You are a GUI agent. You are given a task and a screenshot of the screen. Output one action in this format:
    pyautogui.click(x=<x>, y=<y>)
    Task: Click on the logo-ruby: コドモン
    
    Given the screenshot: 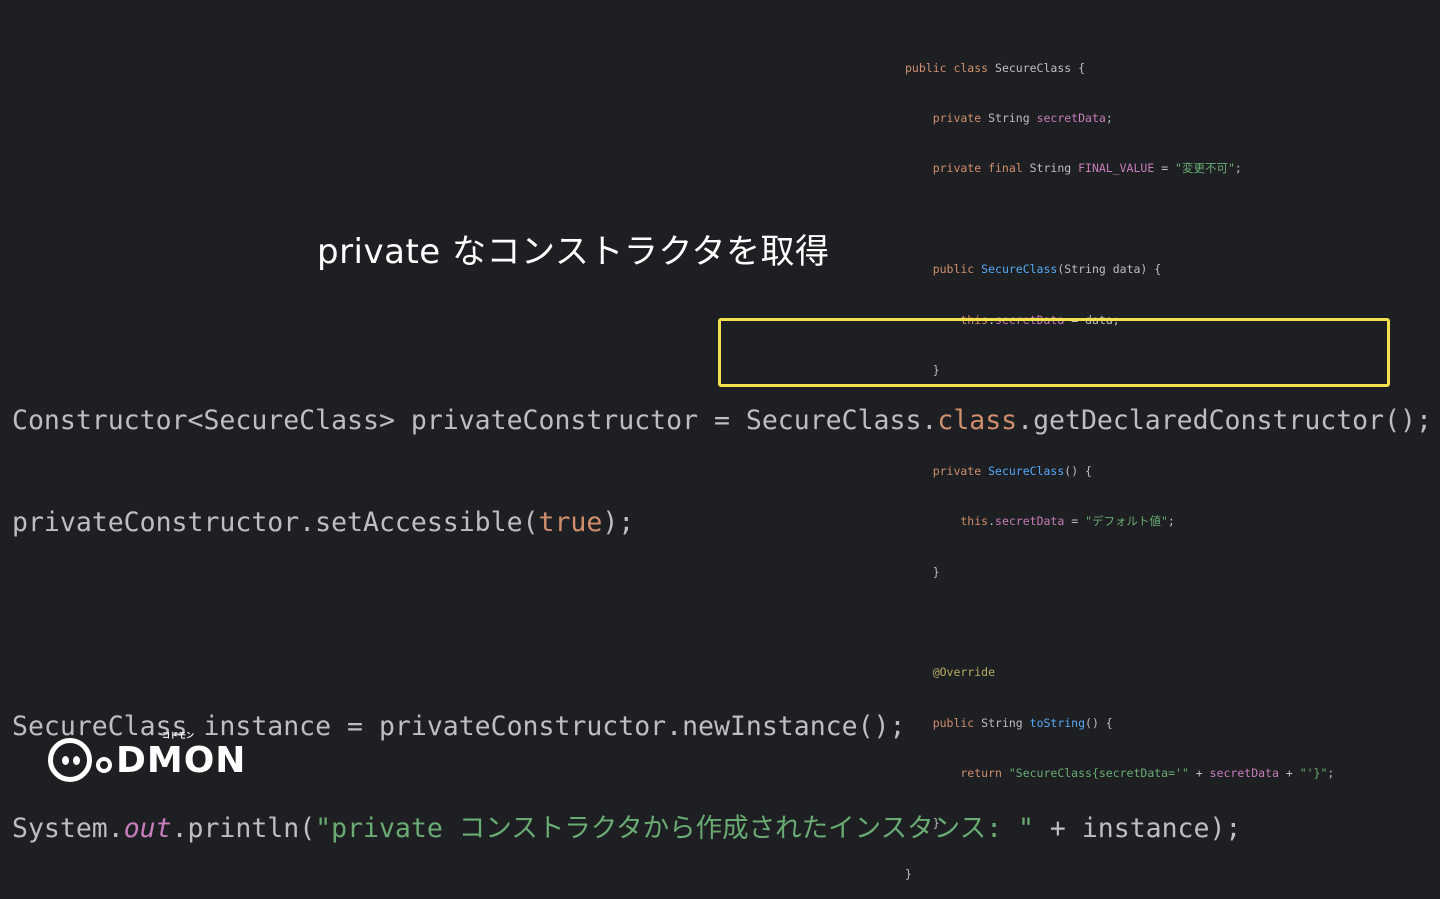 What is the action you would take?
    pyautogui.click(x=178, y=735)
    